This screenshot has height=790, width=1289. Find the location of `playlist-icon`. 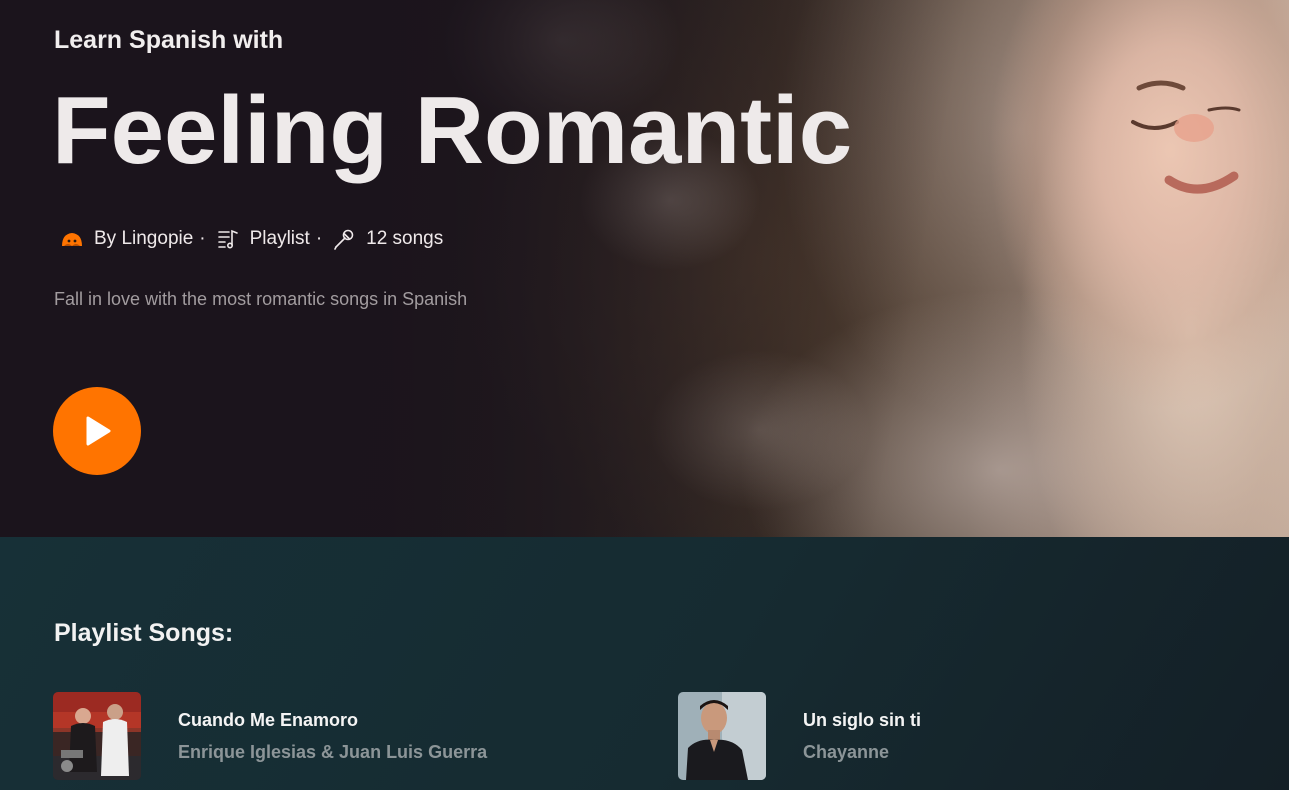

playlist-icon is located at coordinates (228, 239).